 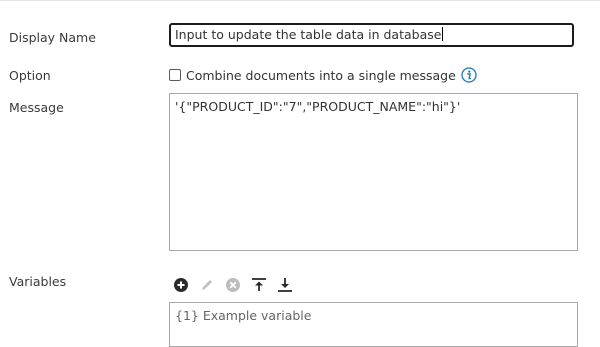 I want to click on variables-label: Variables, so click(x=38, y=281).